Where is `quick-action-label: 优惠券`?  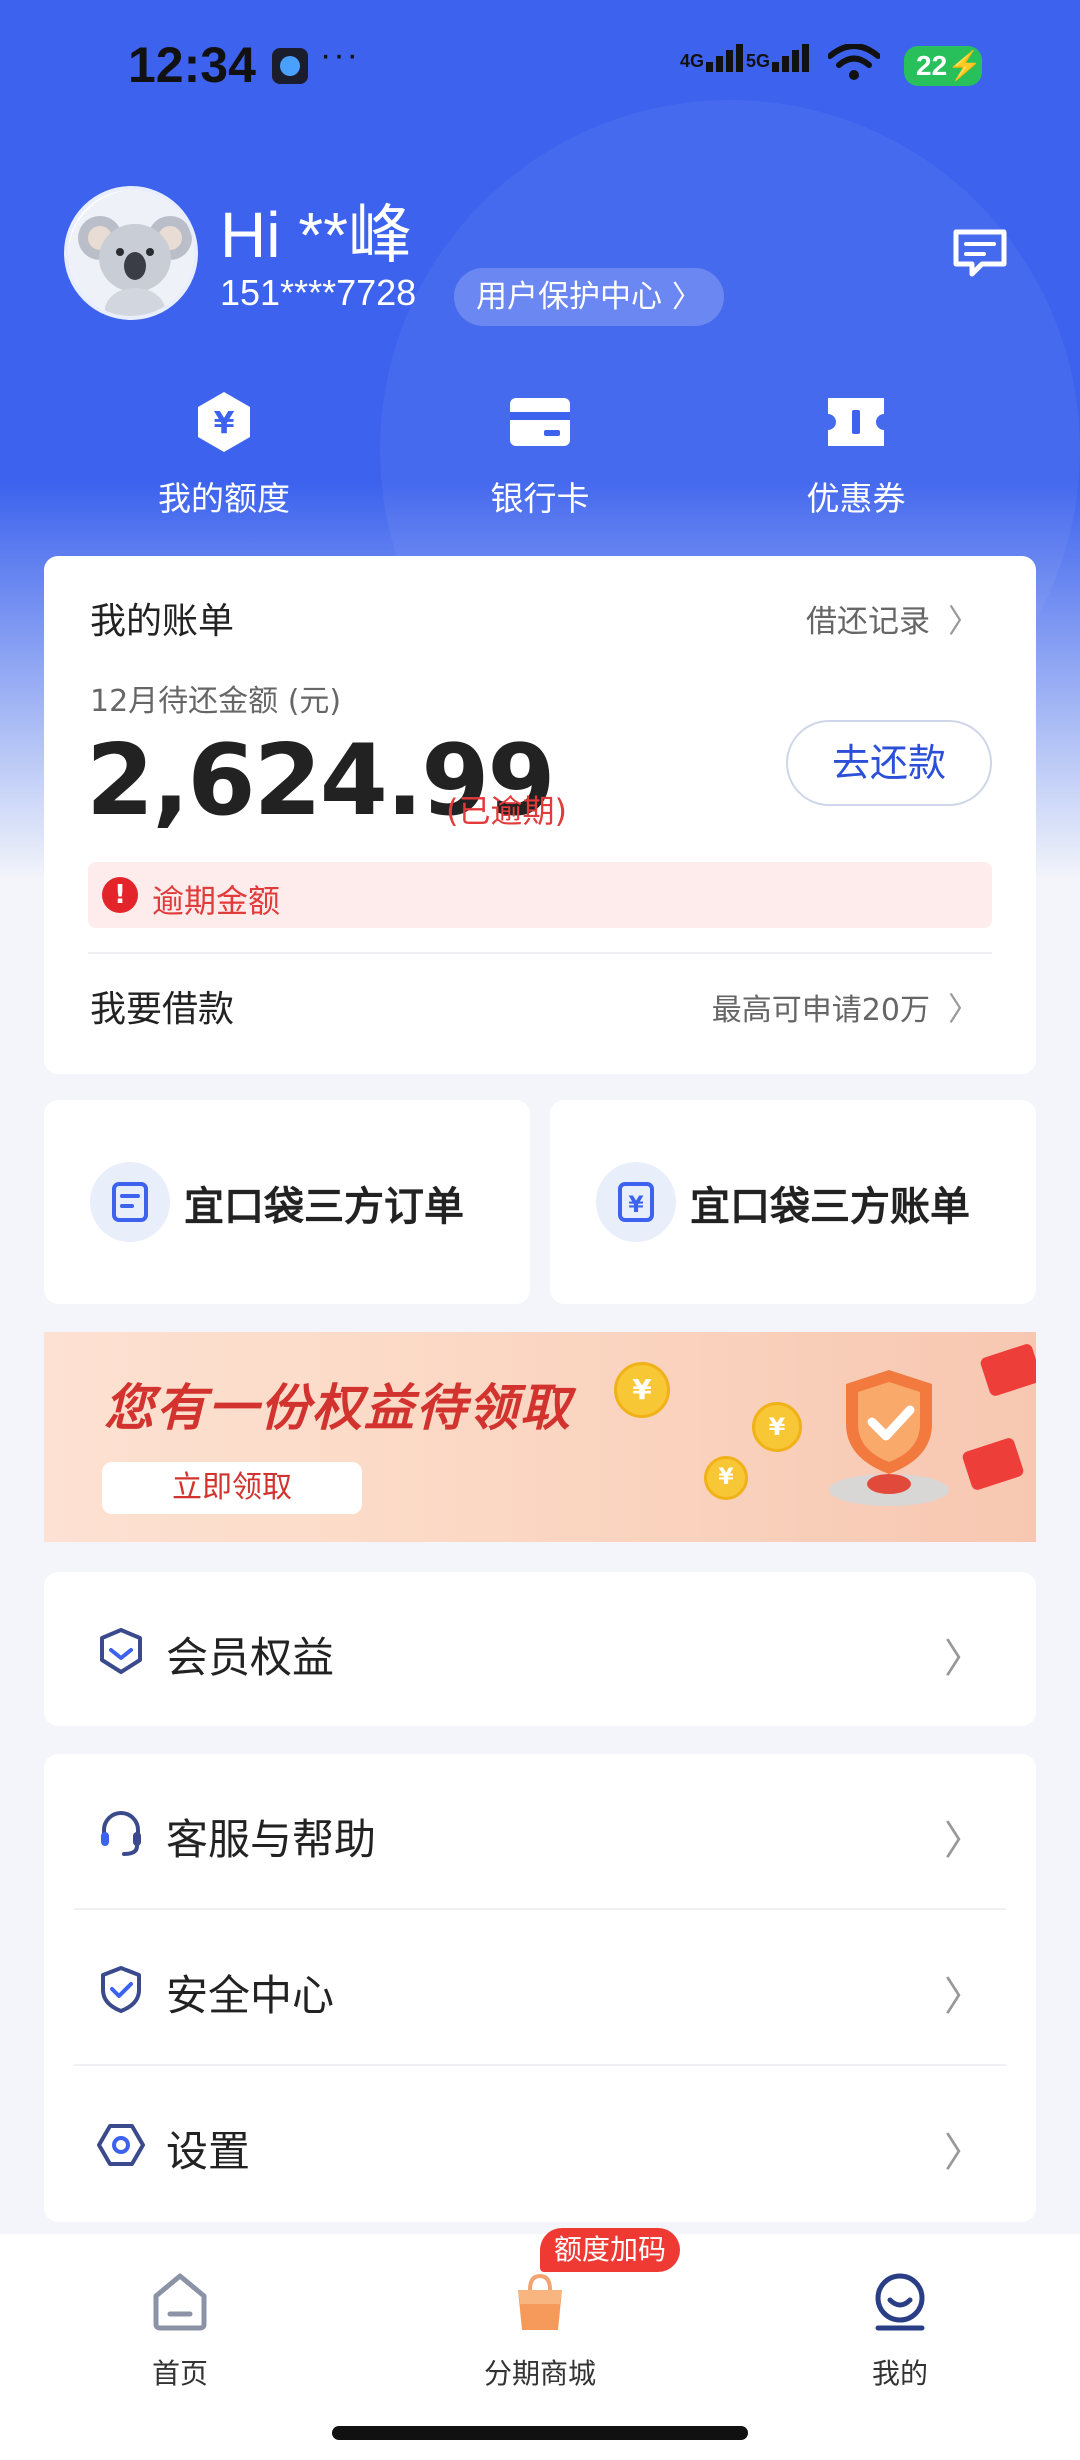
quick-action-label: 优惠券 is located at coordinates (856, 498).